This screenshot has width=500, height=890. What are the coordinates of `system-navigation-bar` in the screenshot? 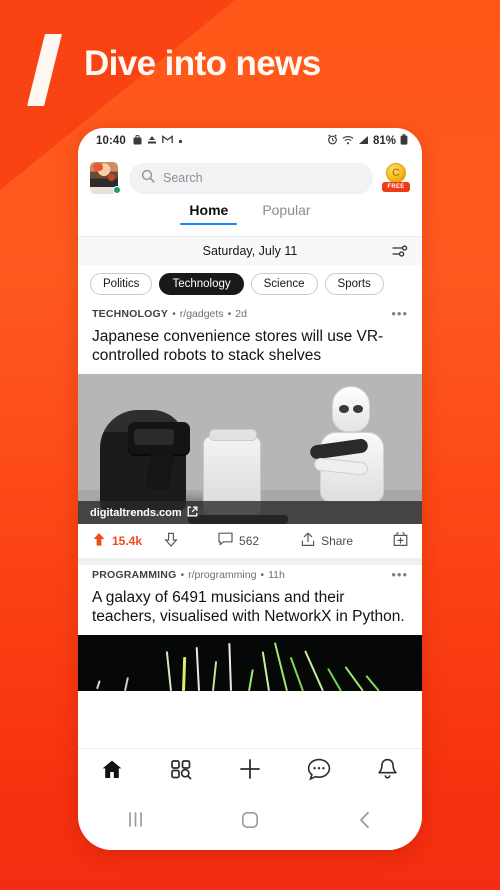 It's located at (250, 822).